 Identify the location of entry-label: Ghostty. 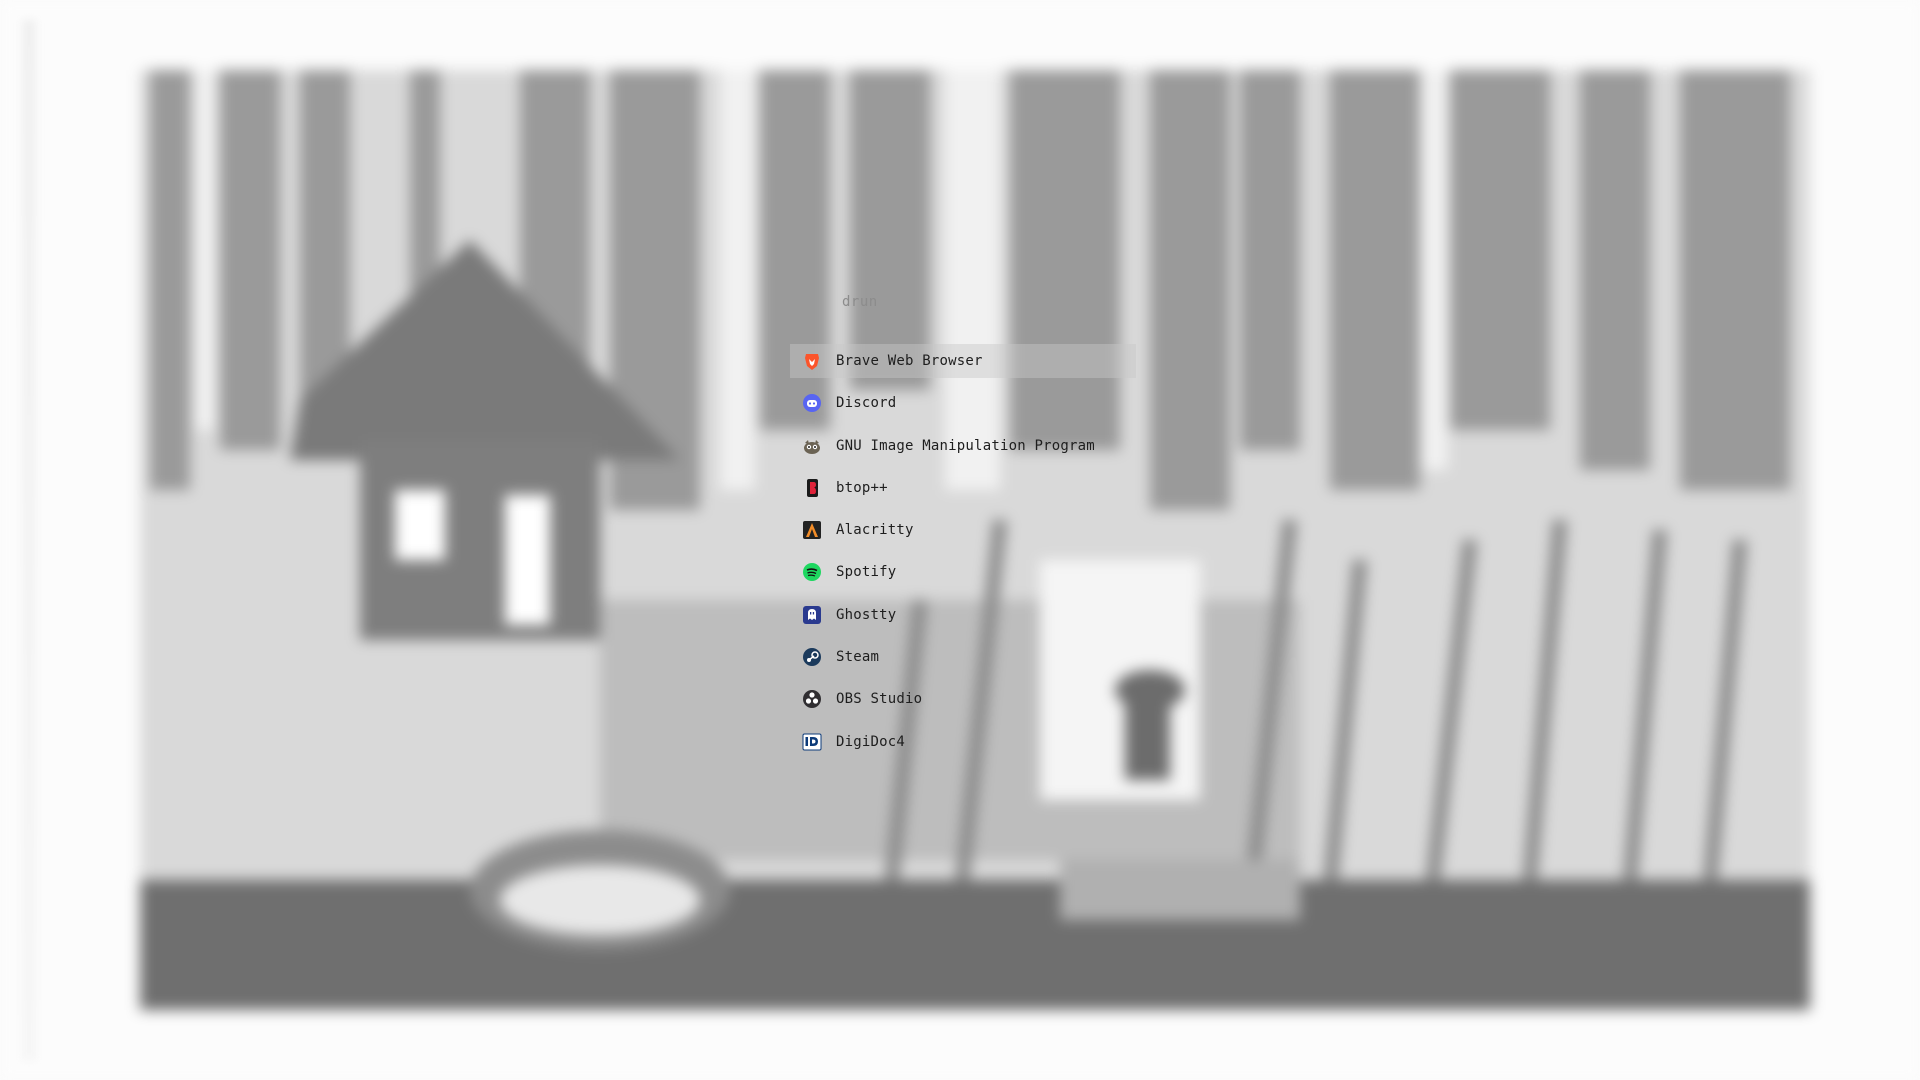
(866, 614).